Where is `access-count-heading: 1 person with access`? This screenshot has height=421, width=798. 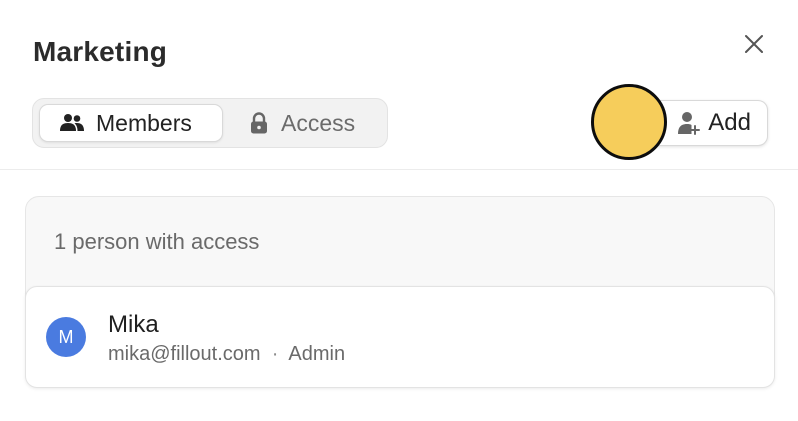 access-count-heading: 1 person with access is located at coordinates (157, 241).